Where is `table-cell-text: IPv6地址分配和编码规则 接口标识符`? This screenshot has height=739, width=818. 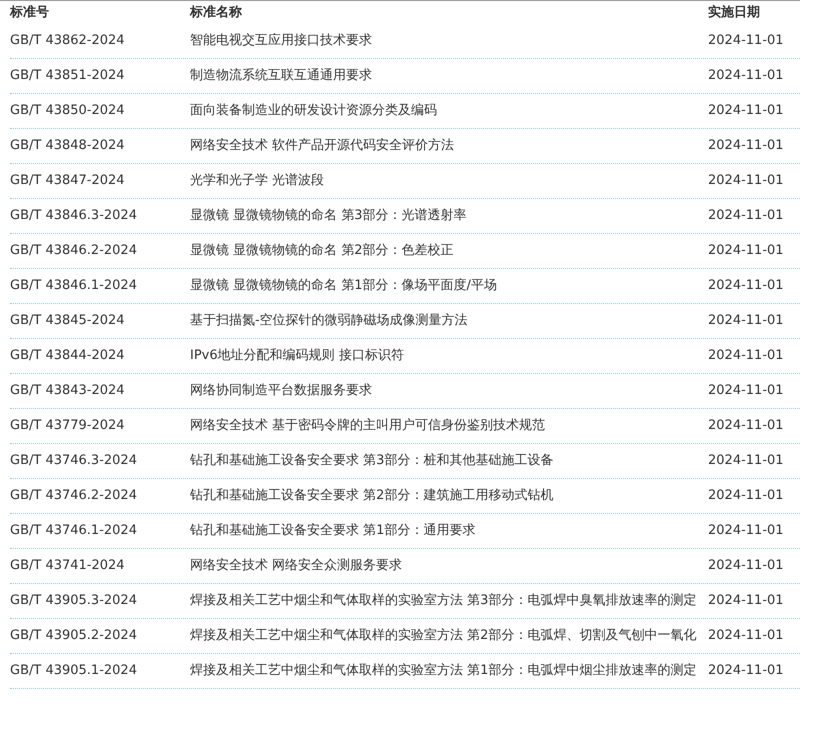 table-cell-text: IPv6地址分配和编码规则 接口标识符 is located at coordinates (297, 356).